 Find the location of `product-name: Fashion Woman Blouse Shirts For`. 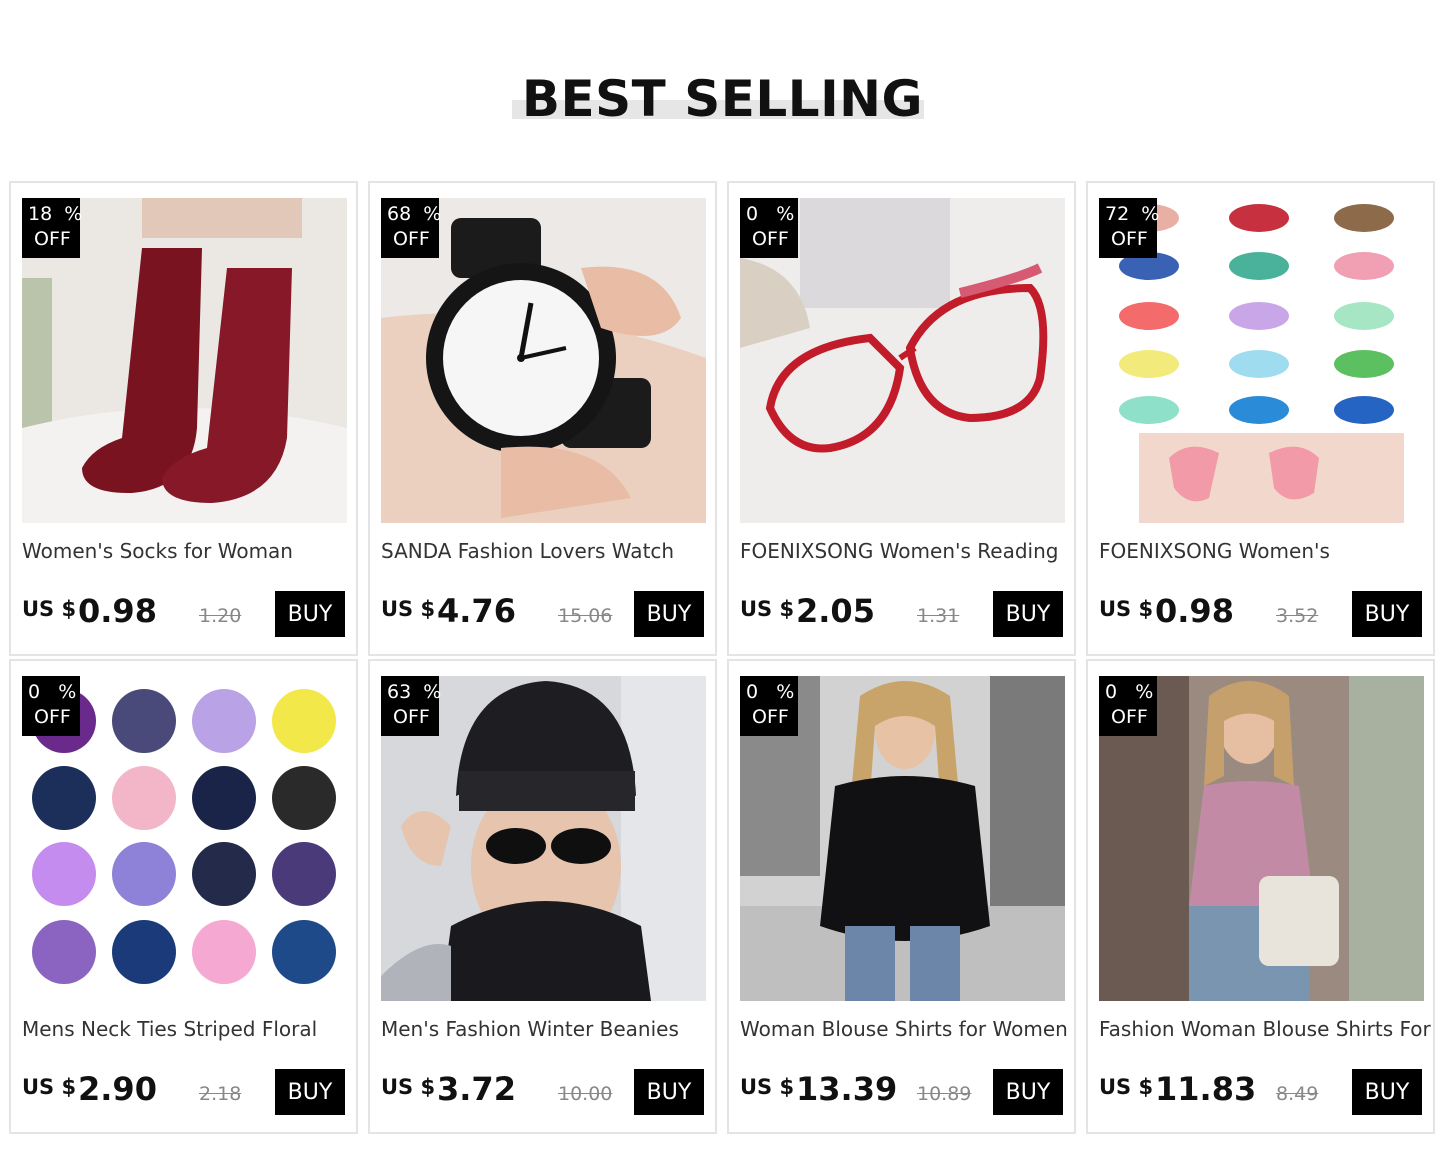

product-name: Fashion Woman Blouse Shirts For is located at coordinates (1266, 1029).